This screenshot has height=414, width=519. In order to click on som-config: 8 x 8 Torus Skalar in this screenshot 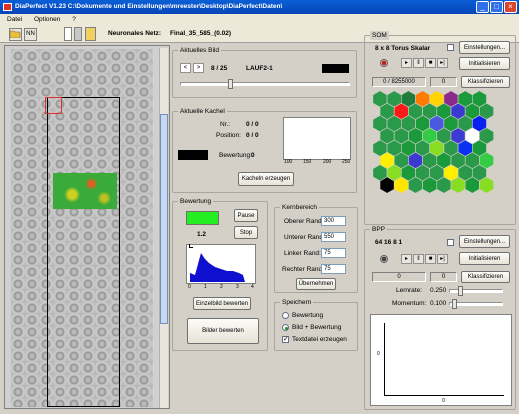, I will do `click(403, 48)`.